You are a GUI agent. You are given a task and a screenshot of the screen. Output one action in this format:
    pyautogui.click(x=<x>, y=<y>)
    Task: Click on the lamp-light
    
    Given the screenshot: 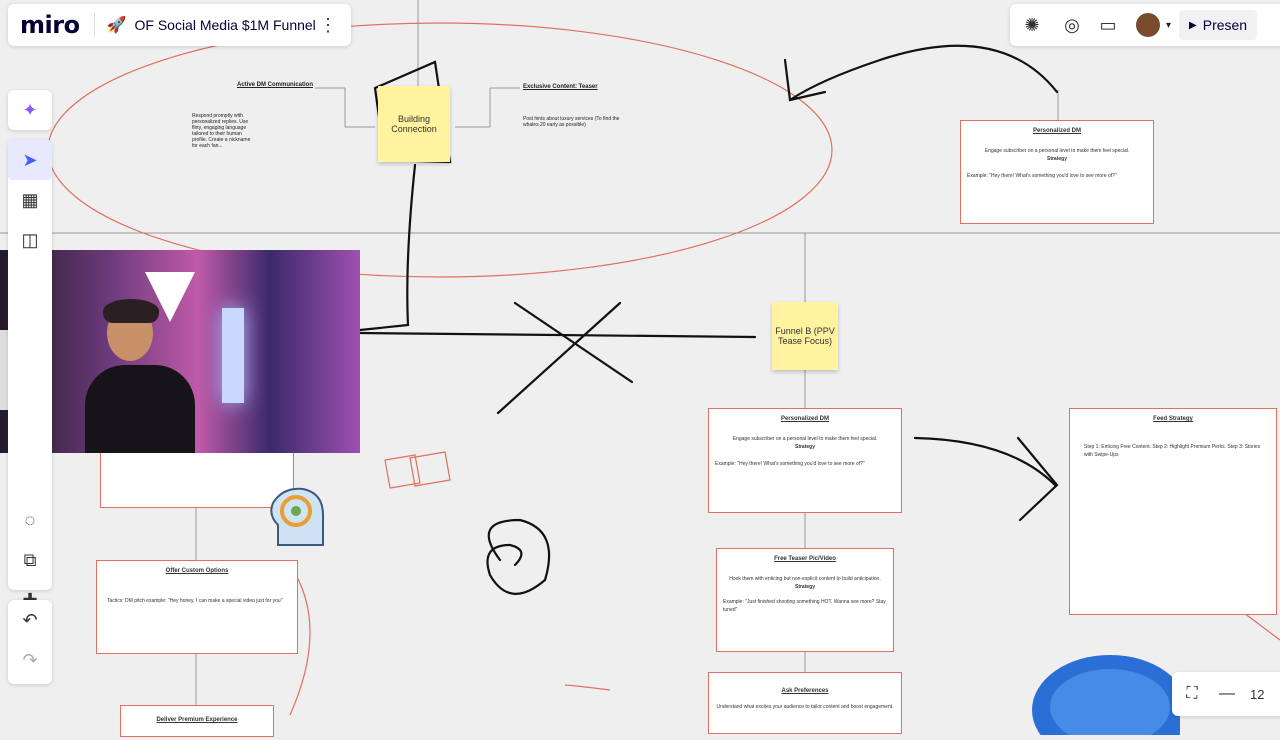 What is the action you would take?
    pyautogui.click(x=233, y=355)
    